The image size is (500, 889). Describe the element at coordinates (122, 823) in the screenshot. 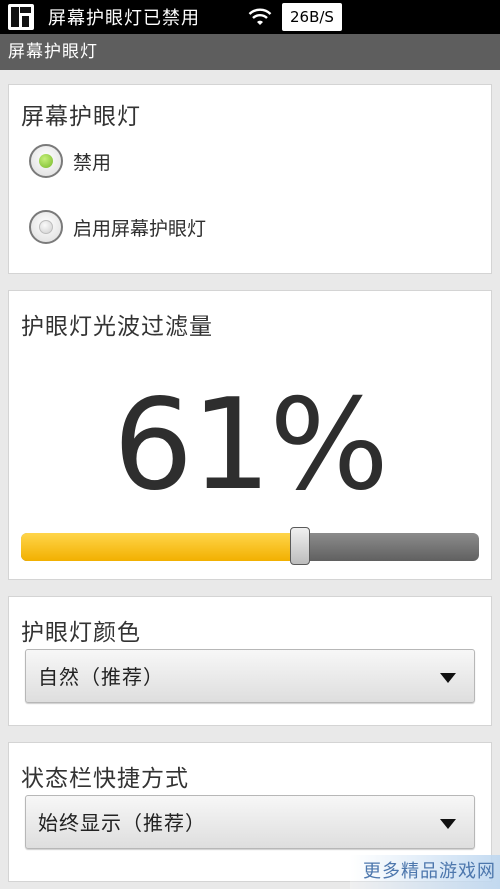

I see `shortcut-dropdown-value: 始终显示（推荐）` at that location.